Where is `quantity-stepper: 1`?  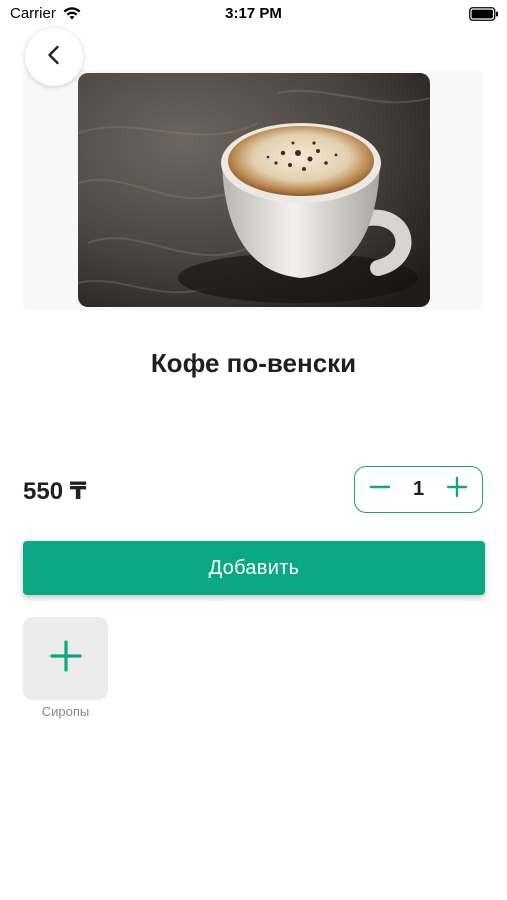 quantity-stepper: 1 is located at coordinates (418, 489).